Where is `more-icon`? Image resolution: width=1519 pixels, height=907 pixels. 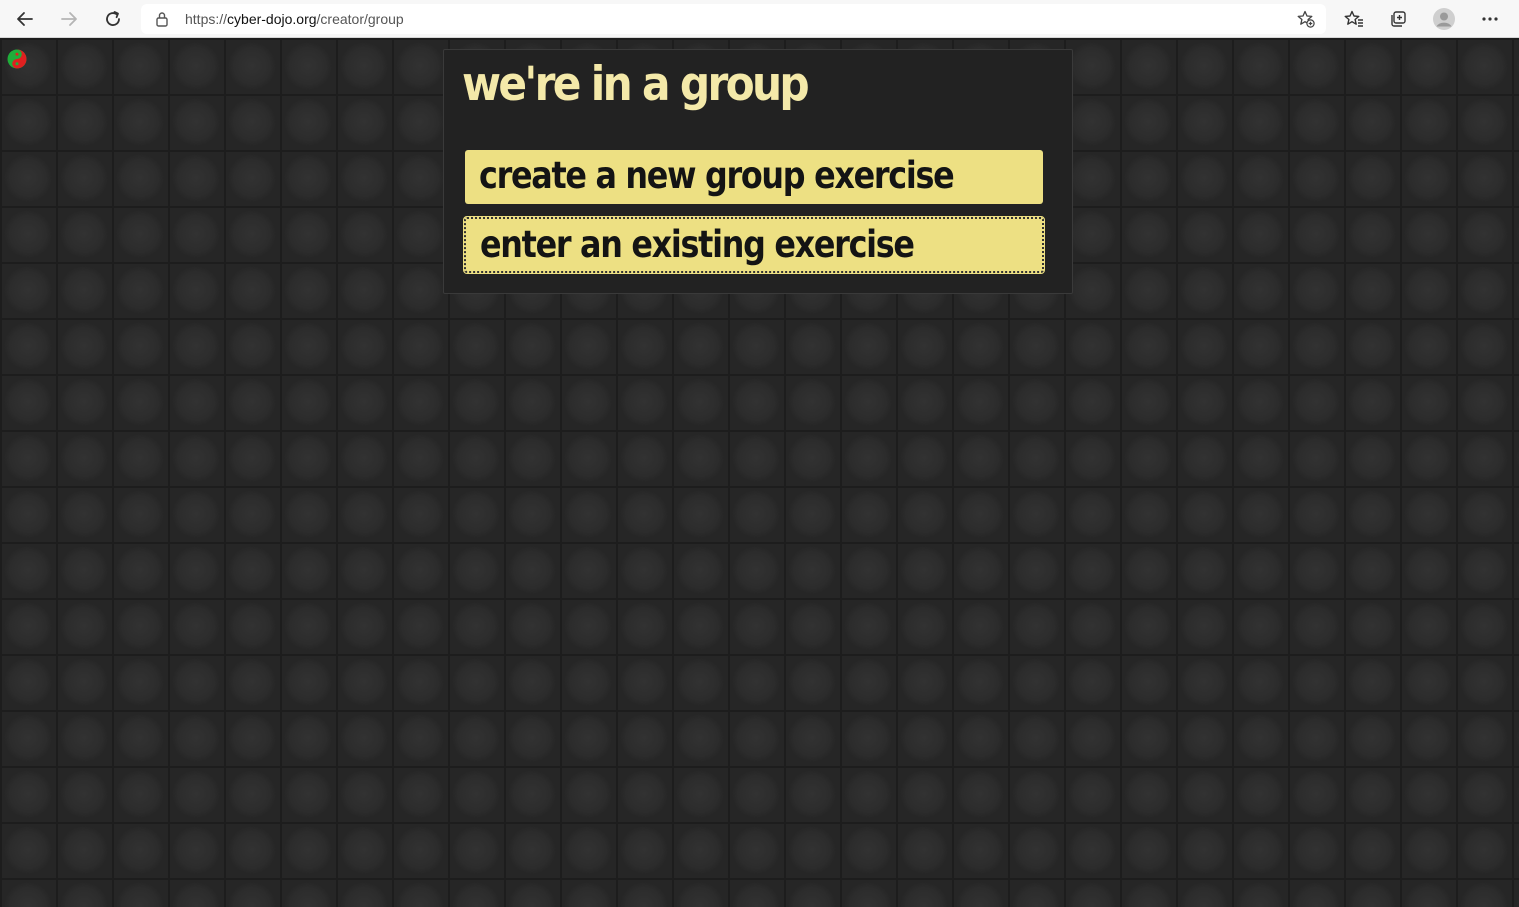
more-icon is located at coordinates (1490, 19).